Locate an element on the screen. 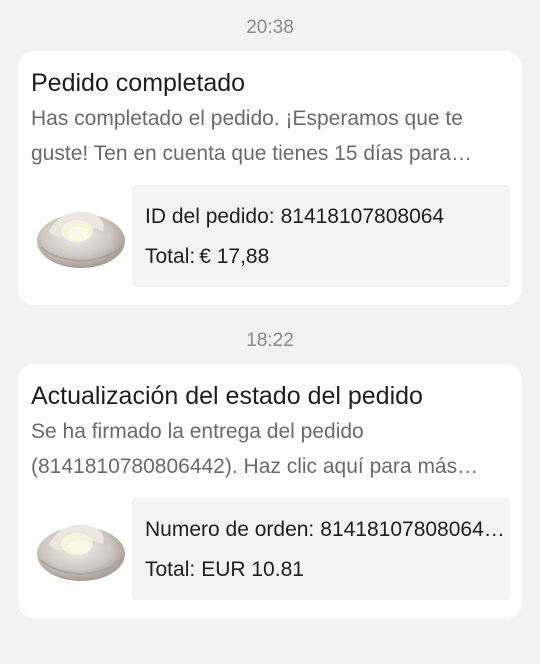 This screenshot has width=540, height=664. order-id-value: 81418107808064 is located at coordinates (362, 216).